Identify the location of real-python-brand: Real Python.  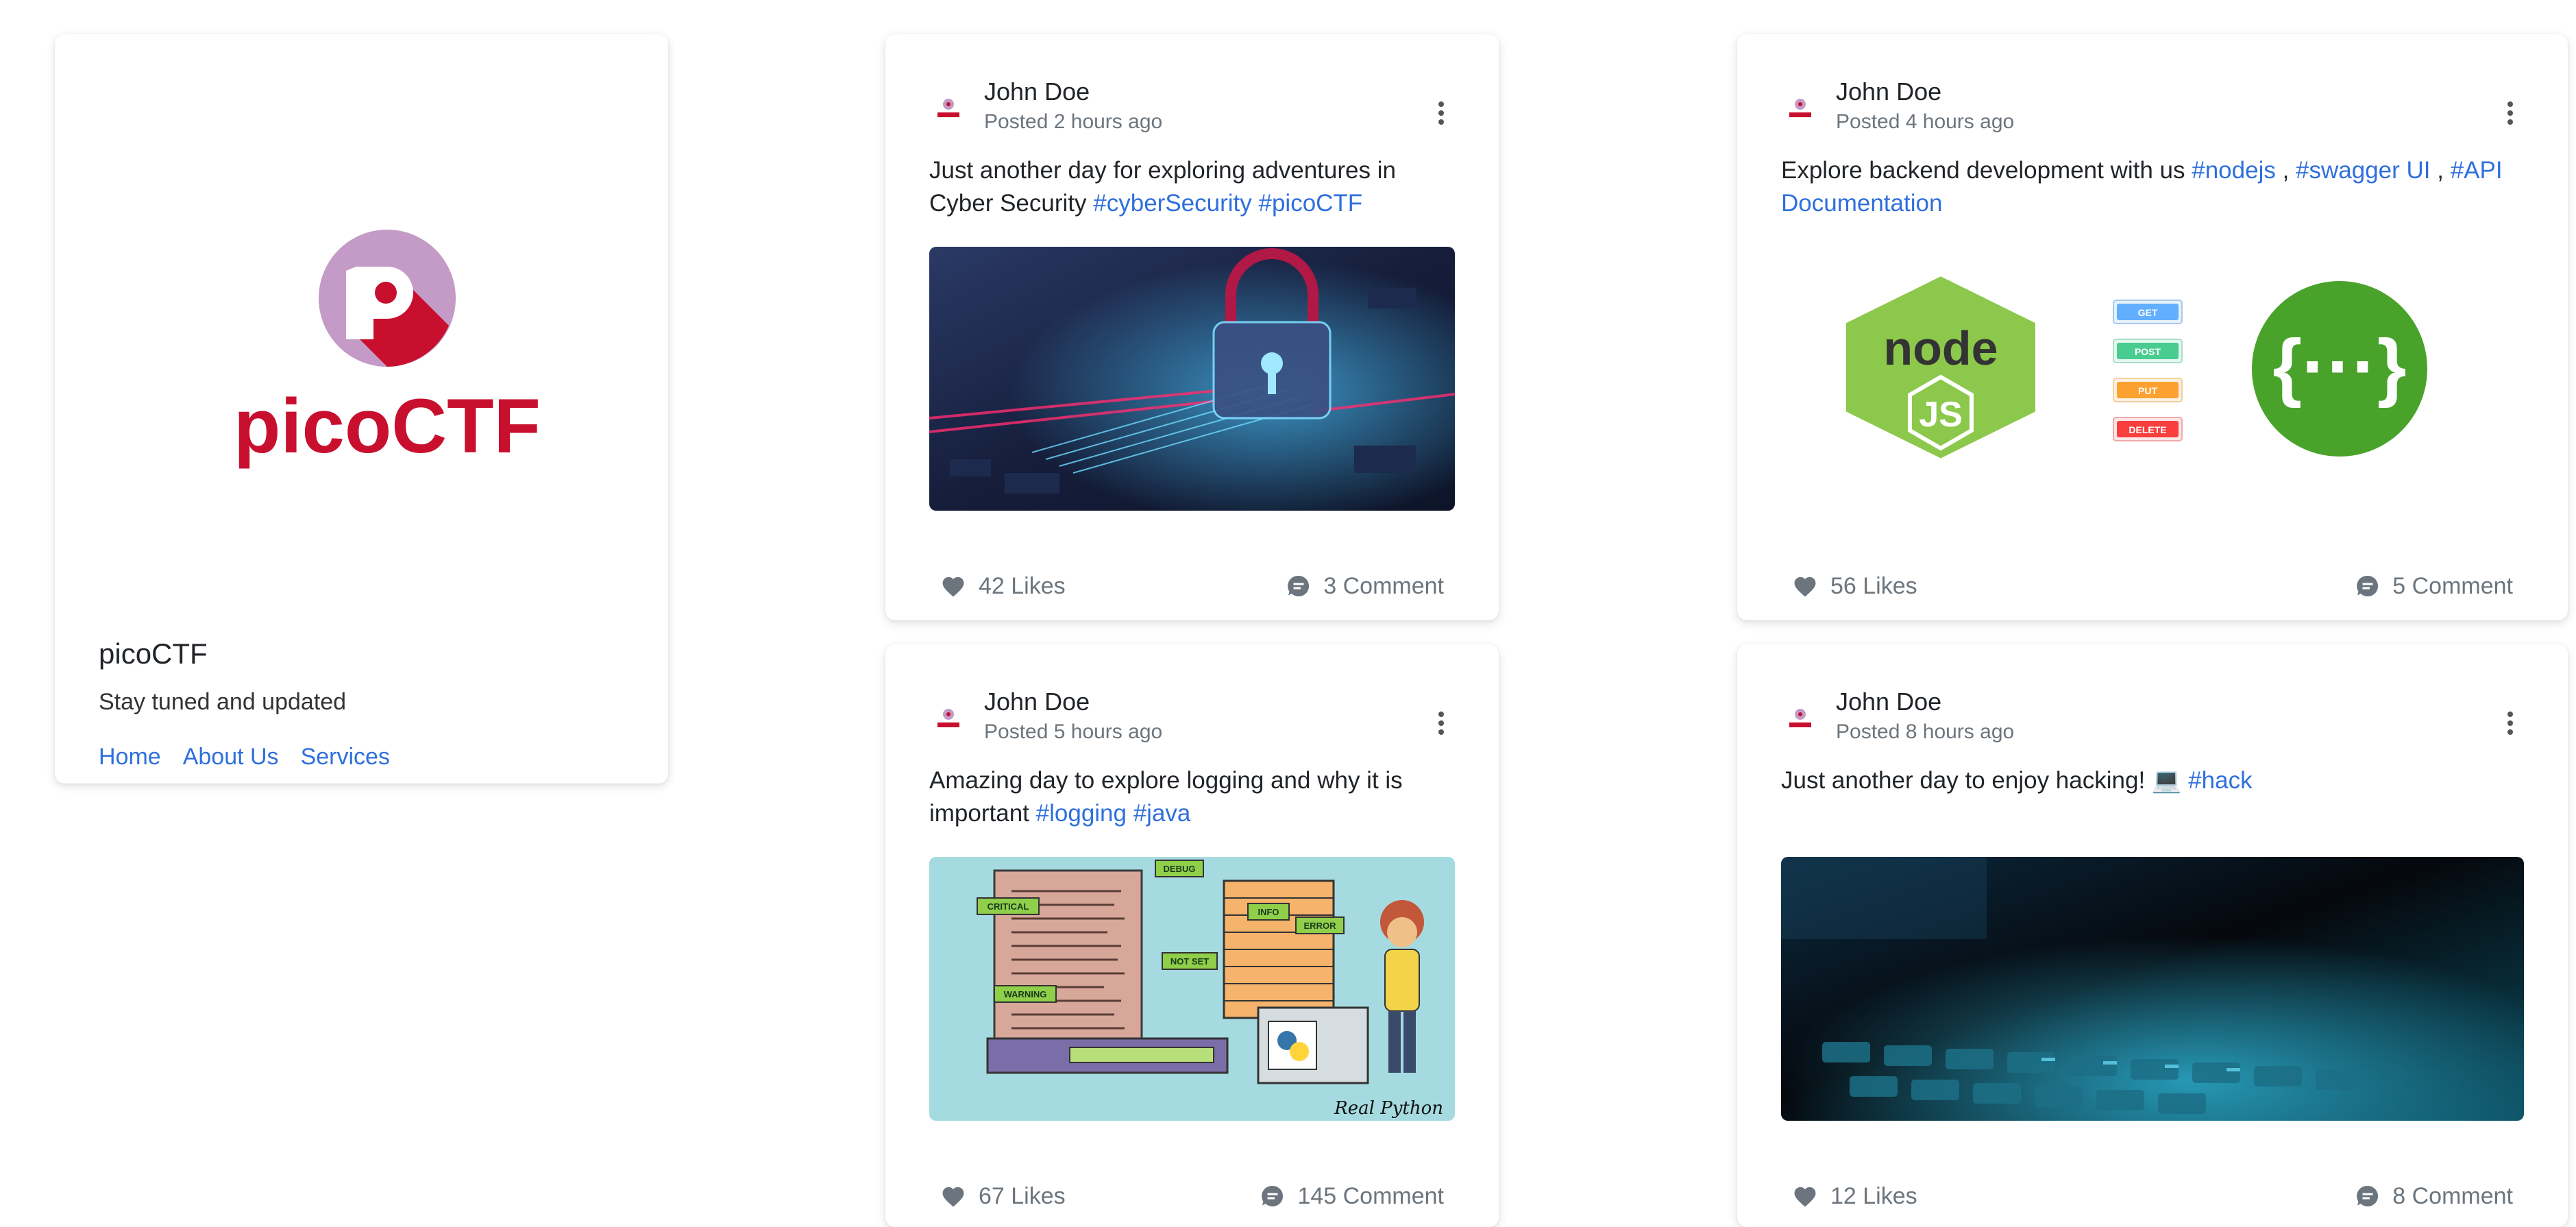
(1389, 1108).